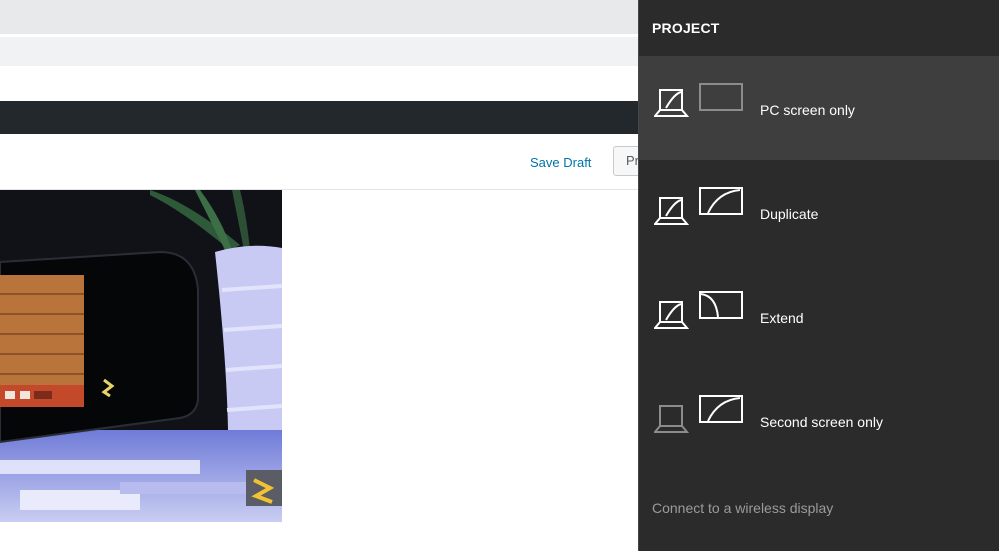 The height and width of the screenshot is (551, 999). What do you see at coordinates (320, 83) in the screenshot?
I see `browser-bookmarks-bar` at bounding box center [320, 83].